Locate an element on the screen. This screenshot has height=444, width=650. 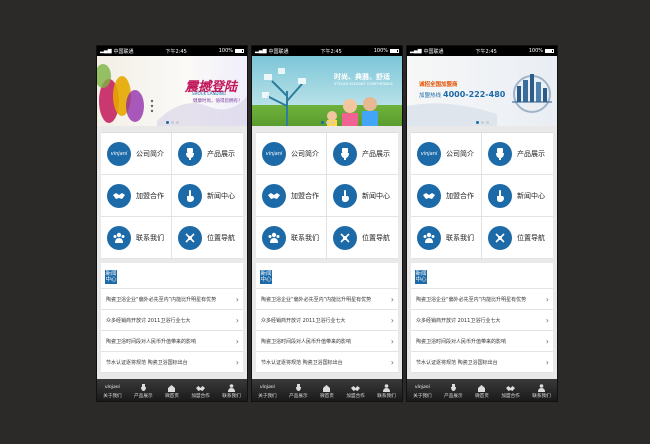
news-section-title: 新闻中心 is located at coordinates (111, 277).